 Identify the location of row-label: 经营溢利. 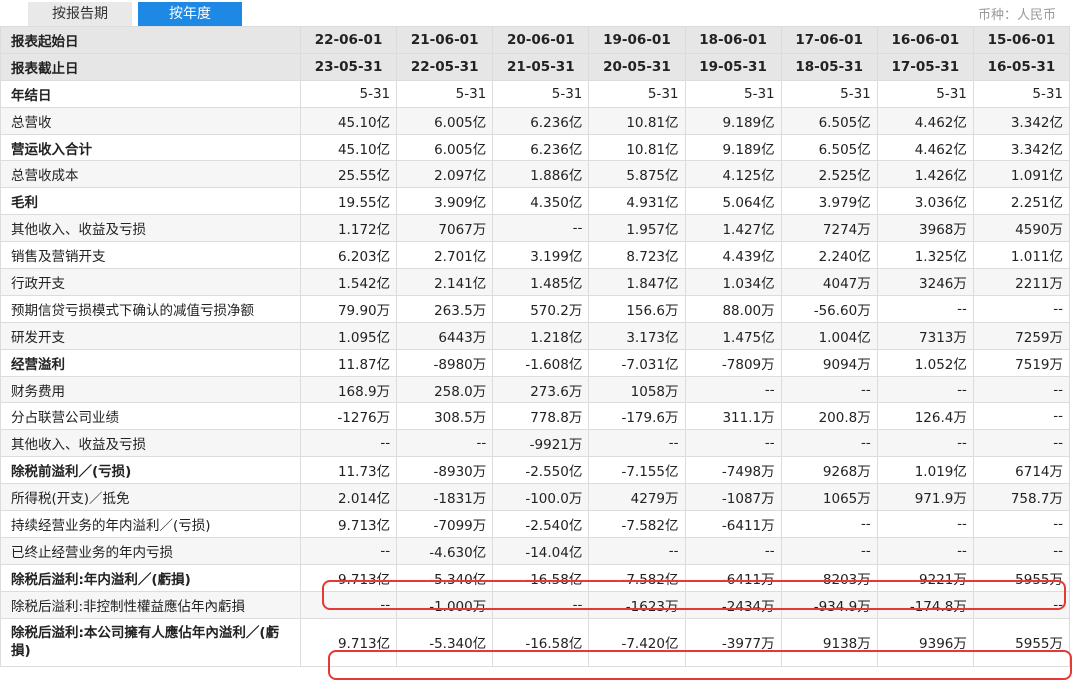
(150, 362).